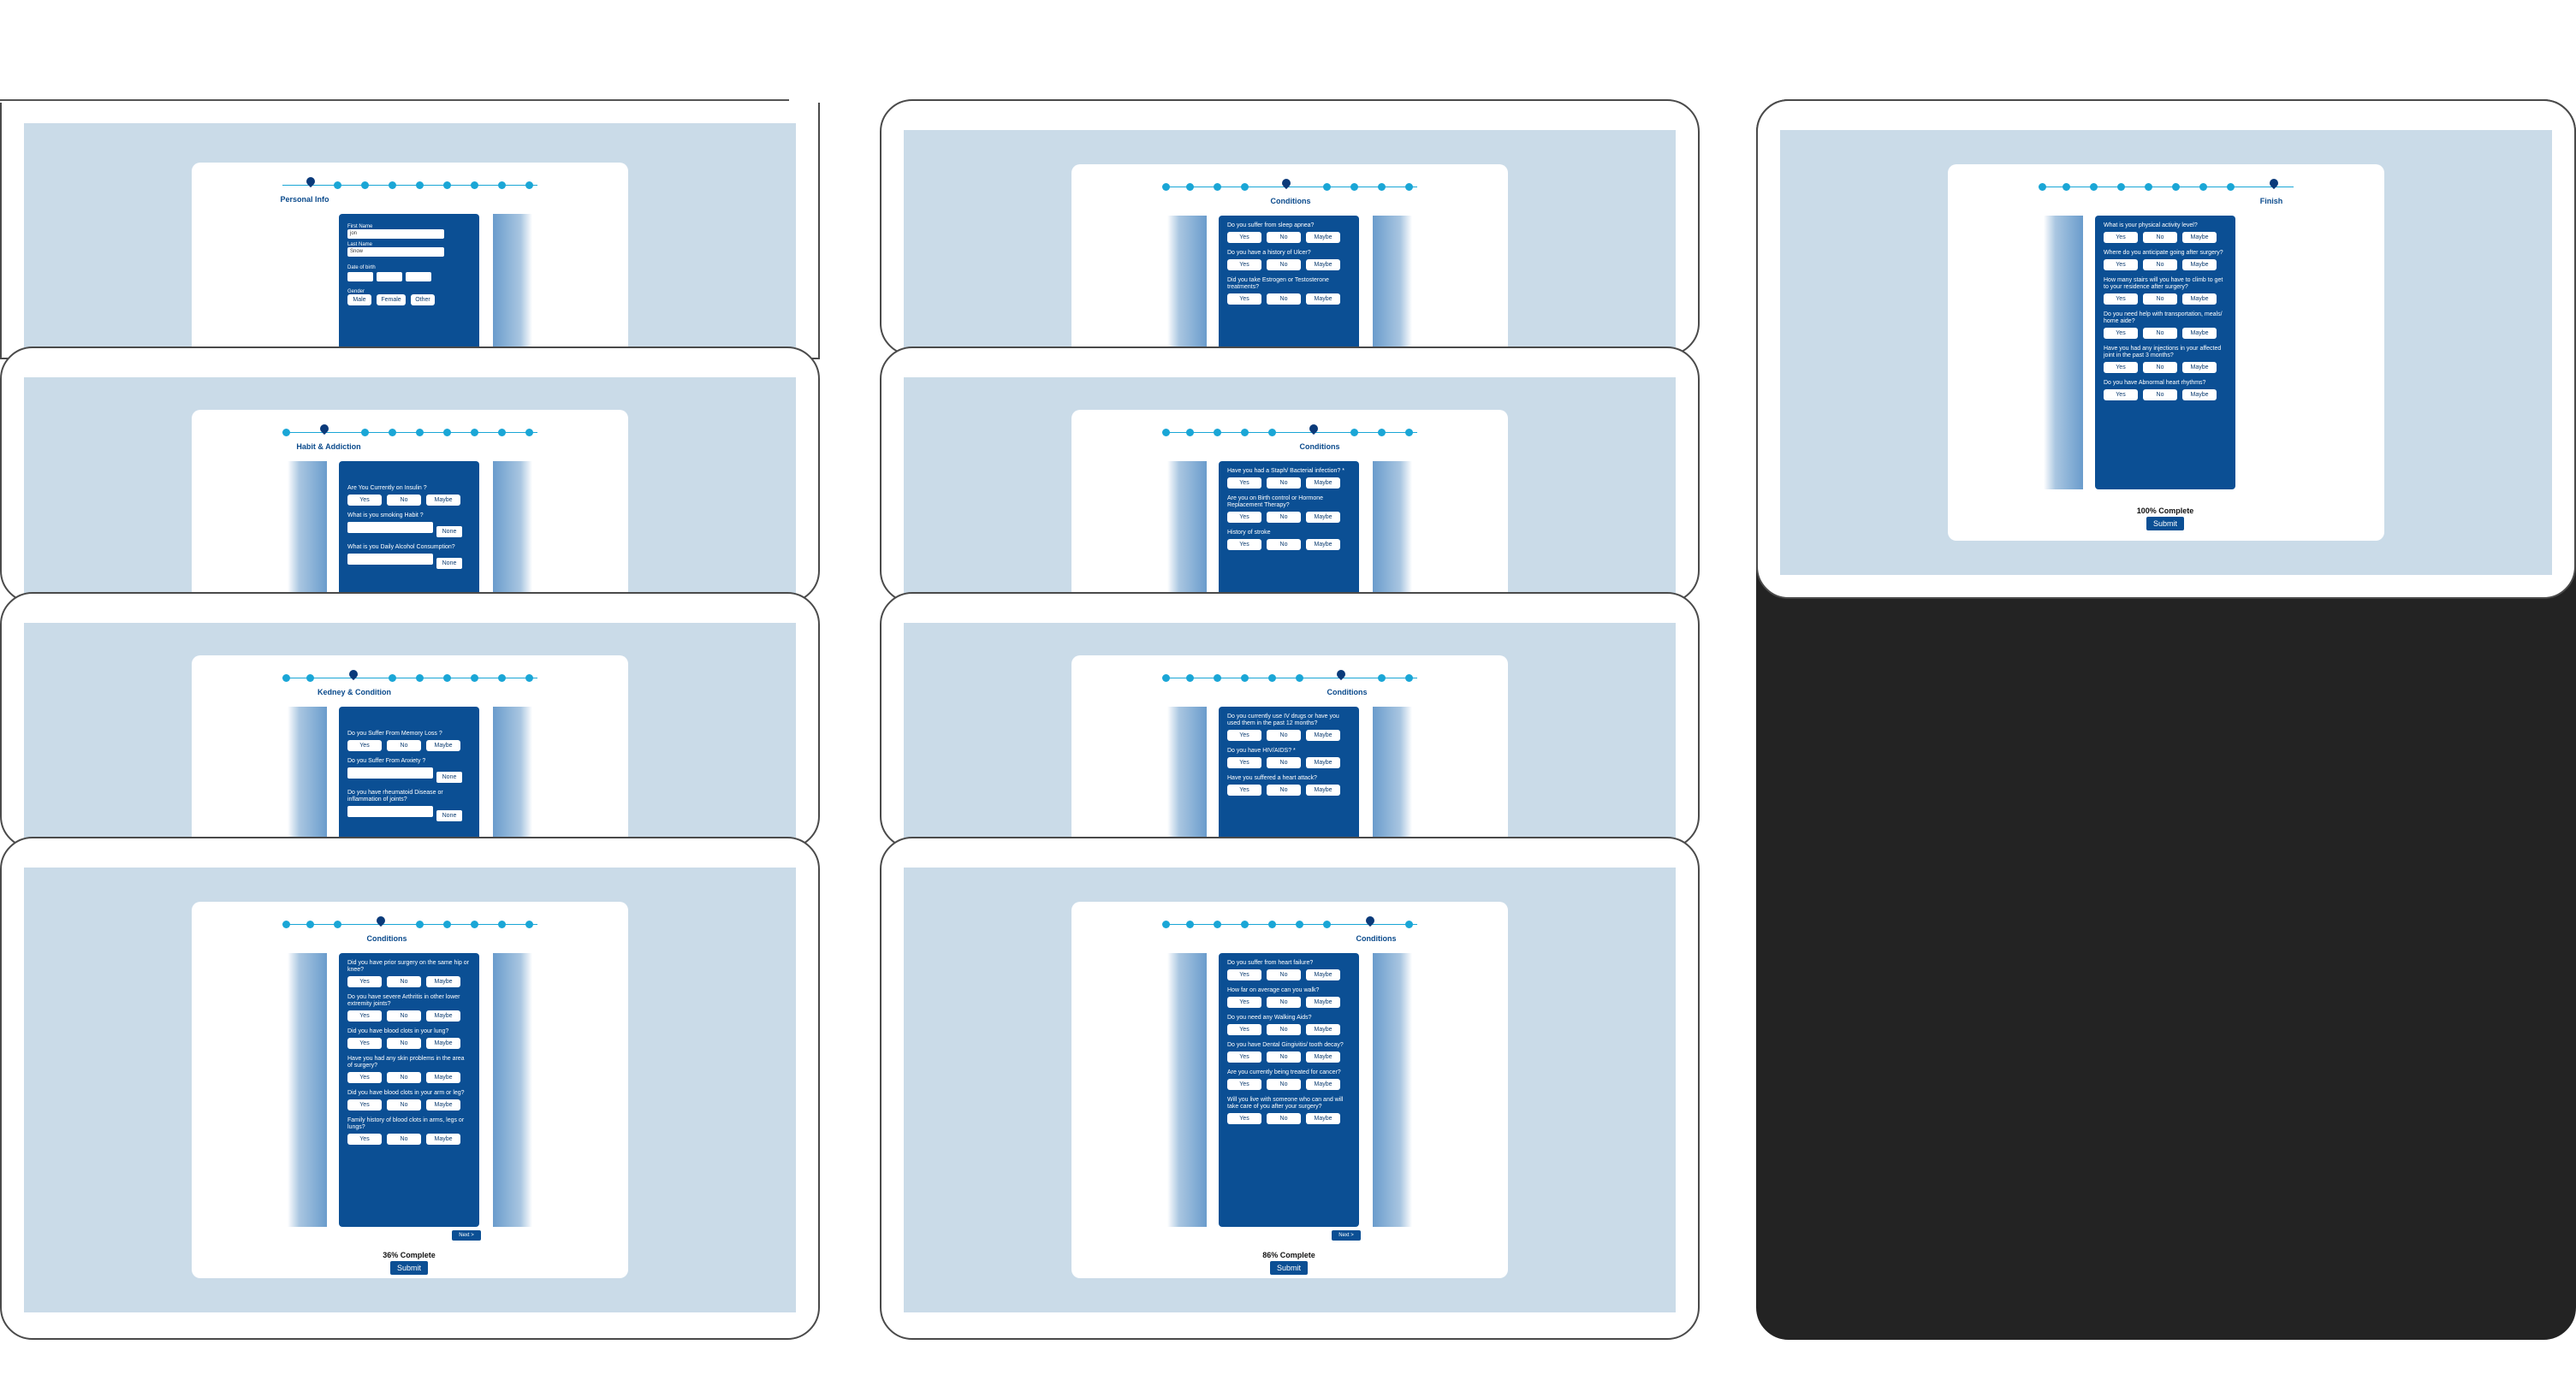 The height and width of the screenshot is (1386, 2576). I want to click on joint-dropdown, so click(390, 811).